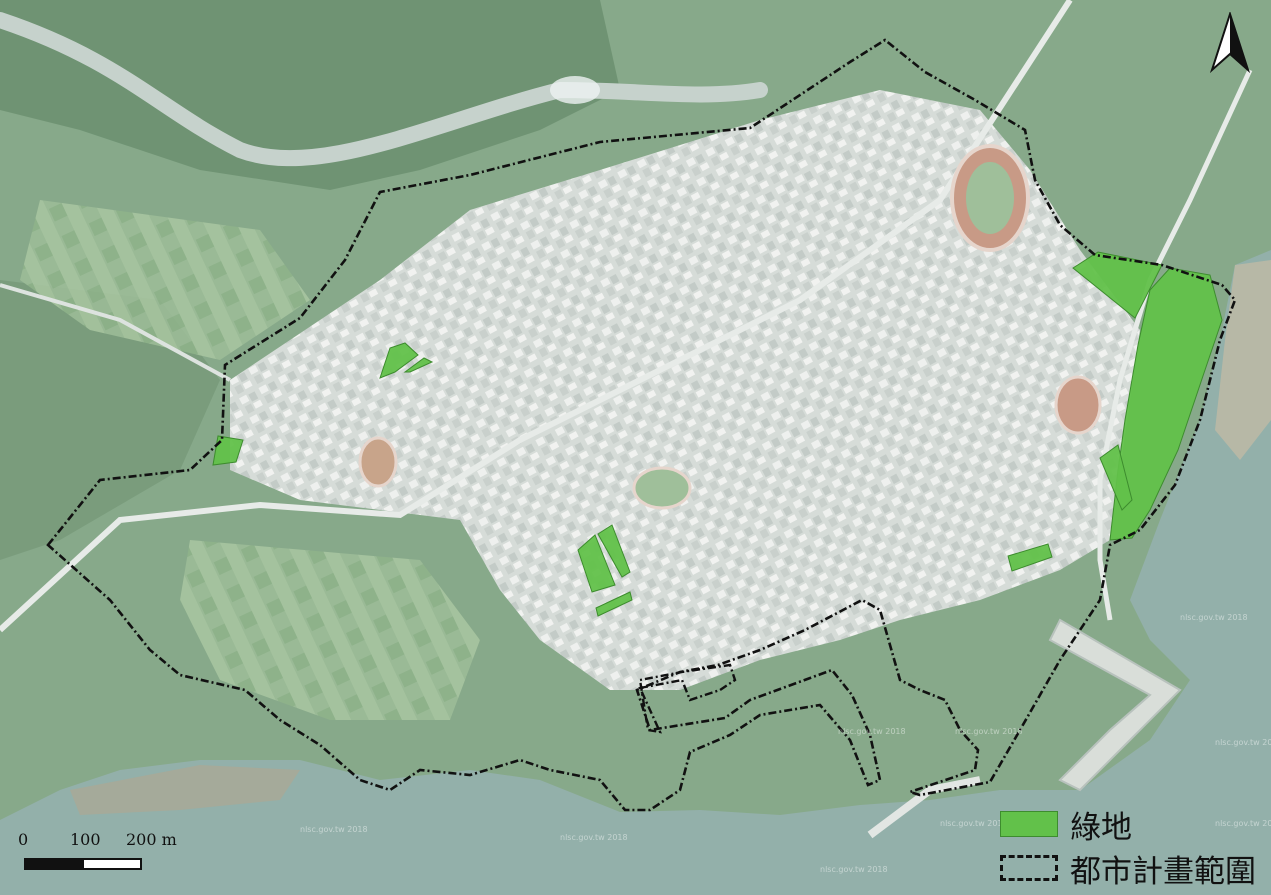 The width and height of the screenshot is (1271, 895). What do you see at coordinates (112, 864) in the screenshot?
I see `scale-segment-light` at bounding box center [112, 864].